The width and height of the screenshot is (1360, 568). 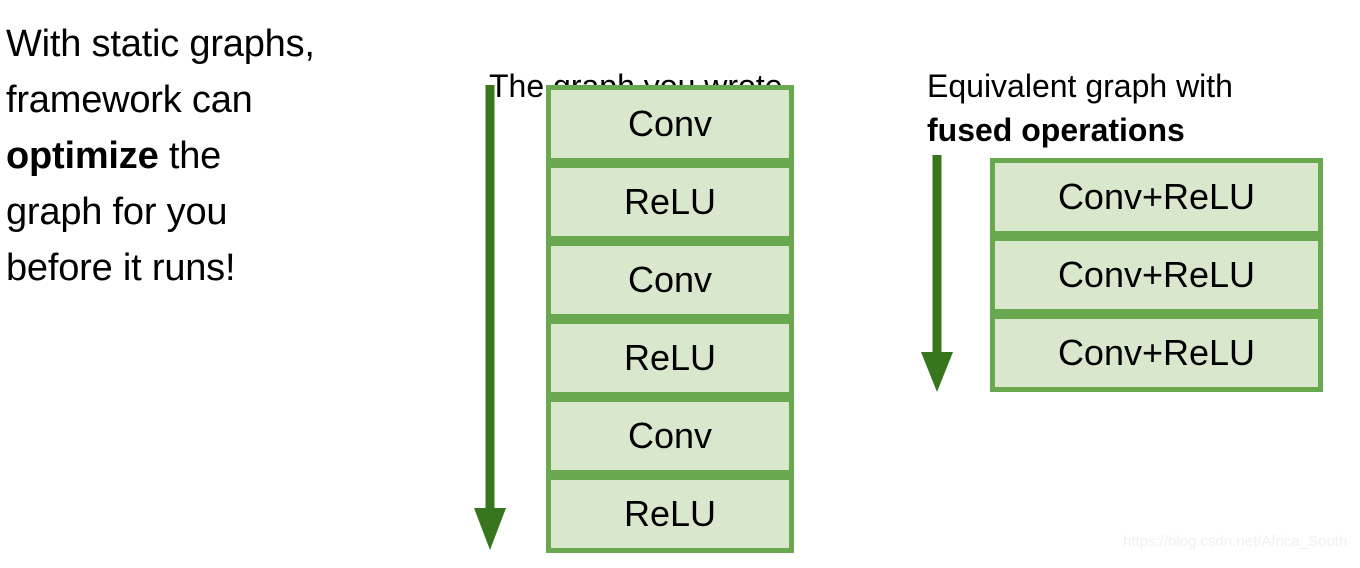 I want to click on fused-graph-flow-arrow-down-icon, so click(x=937, y=273).